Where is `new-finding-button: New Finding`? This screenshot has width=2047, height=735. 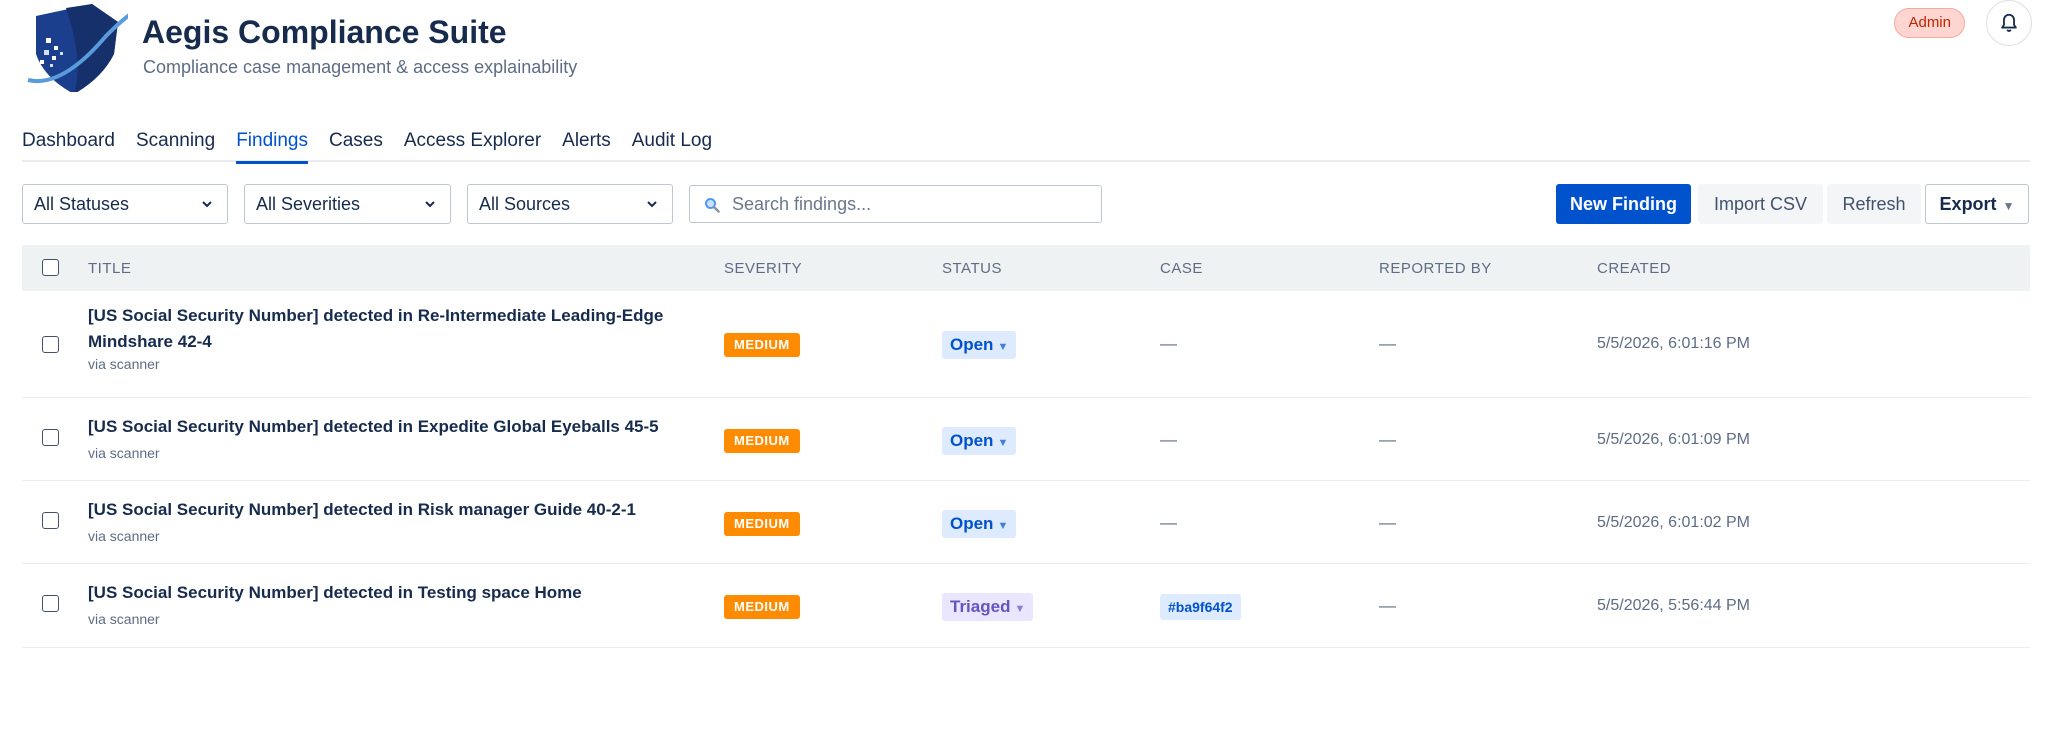 new-finding-button: New Finding is located at coordinates (1623, 204).